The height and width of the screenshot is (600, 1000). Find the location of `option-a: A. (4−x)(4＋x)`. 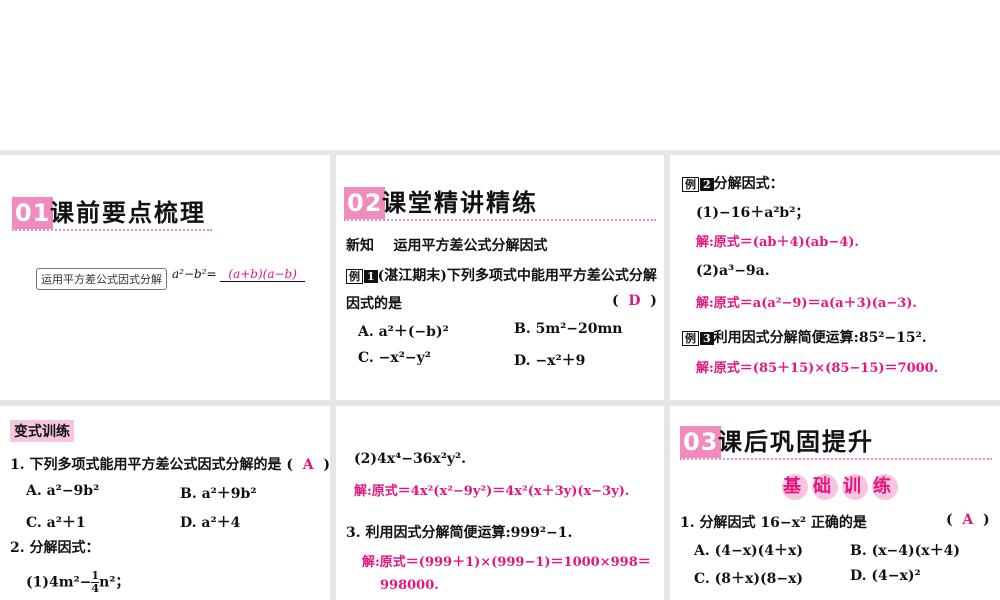

option-a: A. (4−x)(4＋x) is located at coordinates (749, 551).